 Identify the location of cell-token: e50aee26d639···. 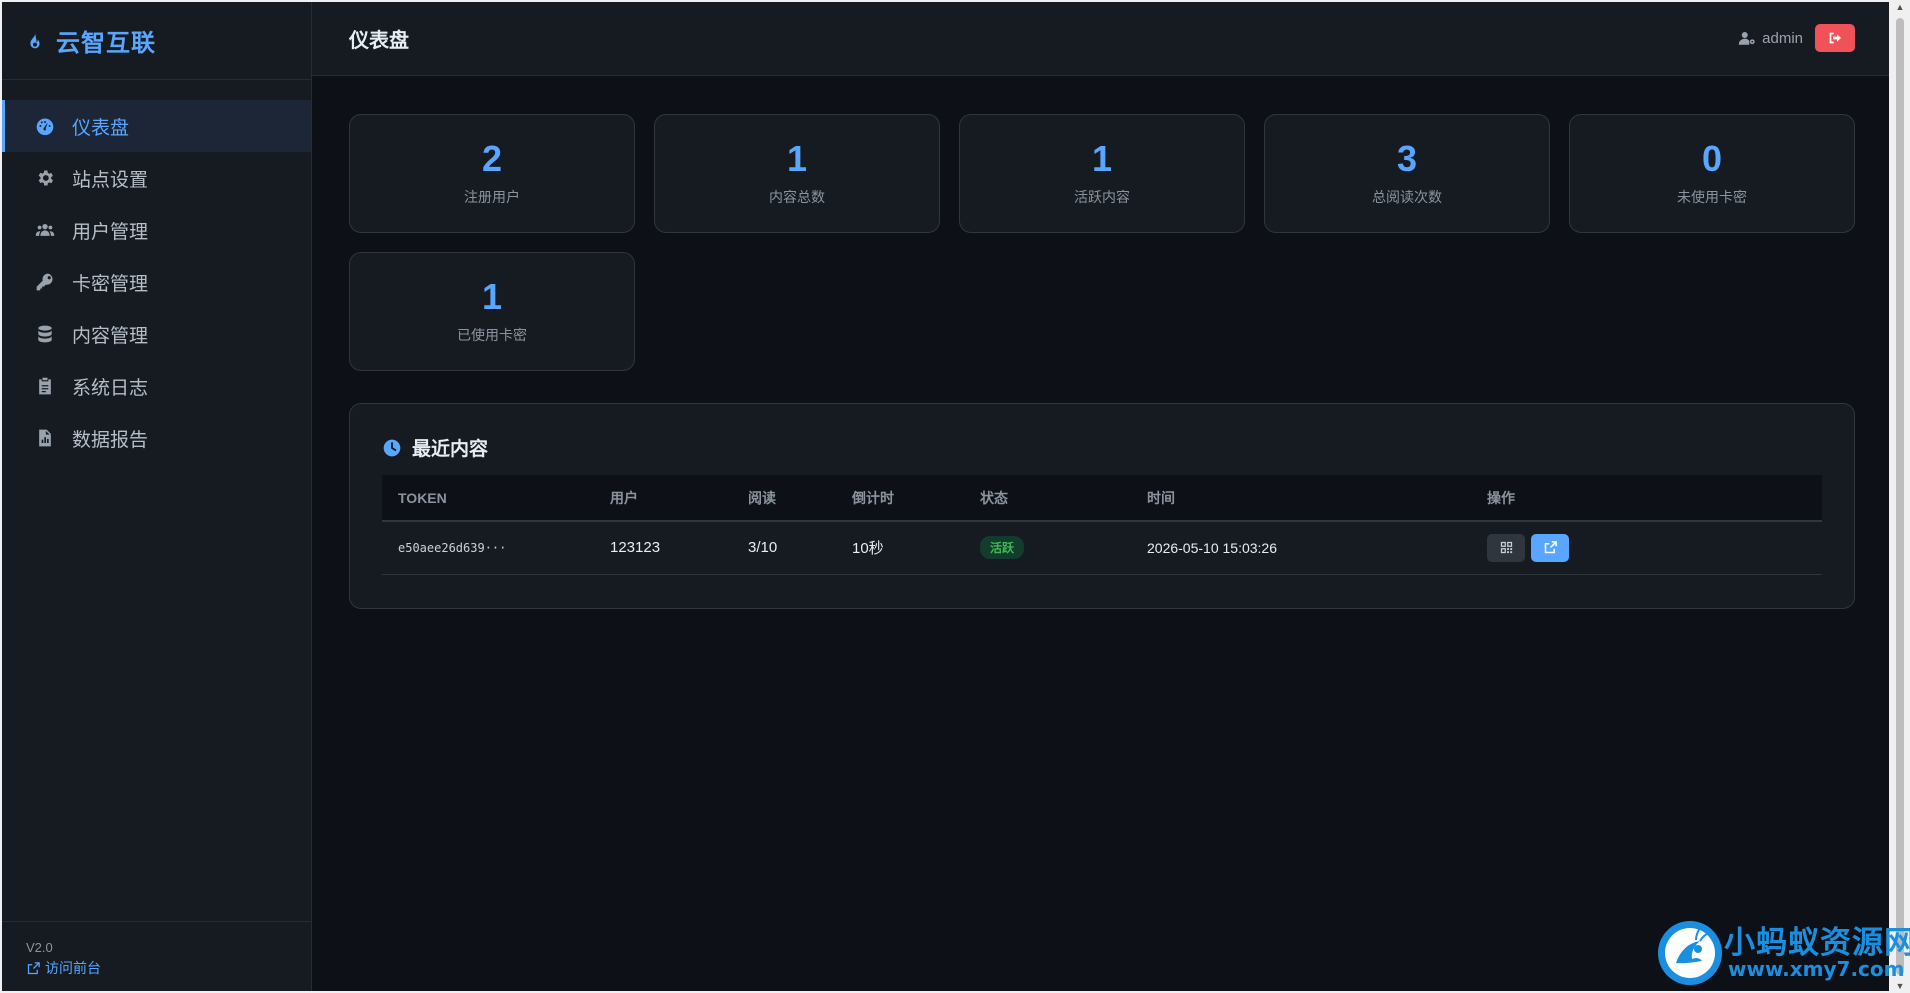
(452, 547).